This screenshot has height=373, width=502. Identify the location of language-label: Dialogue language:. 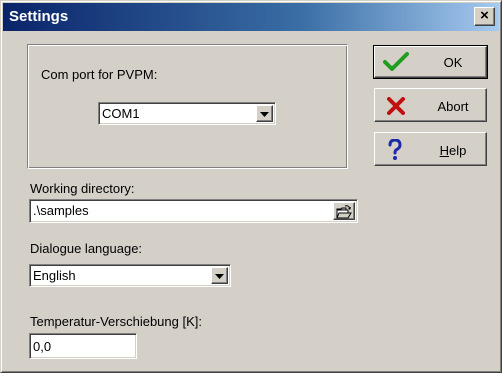
(86, 248).